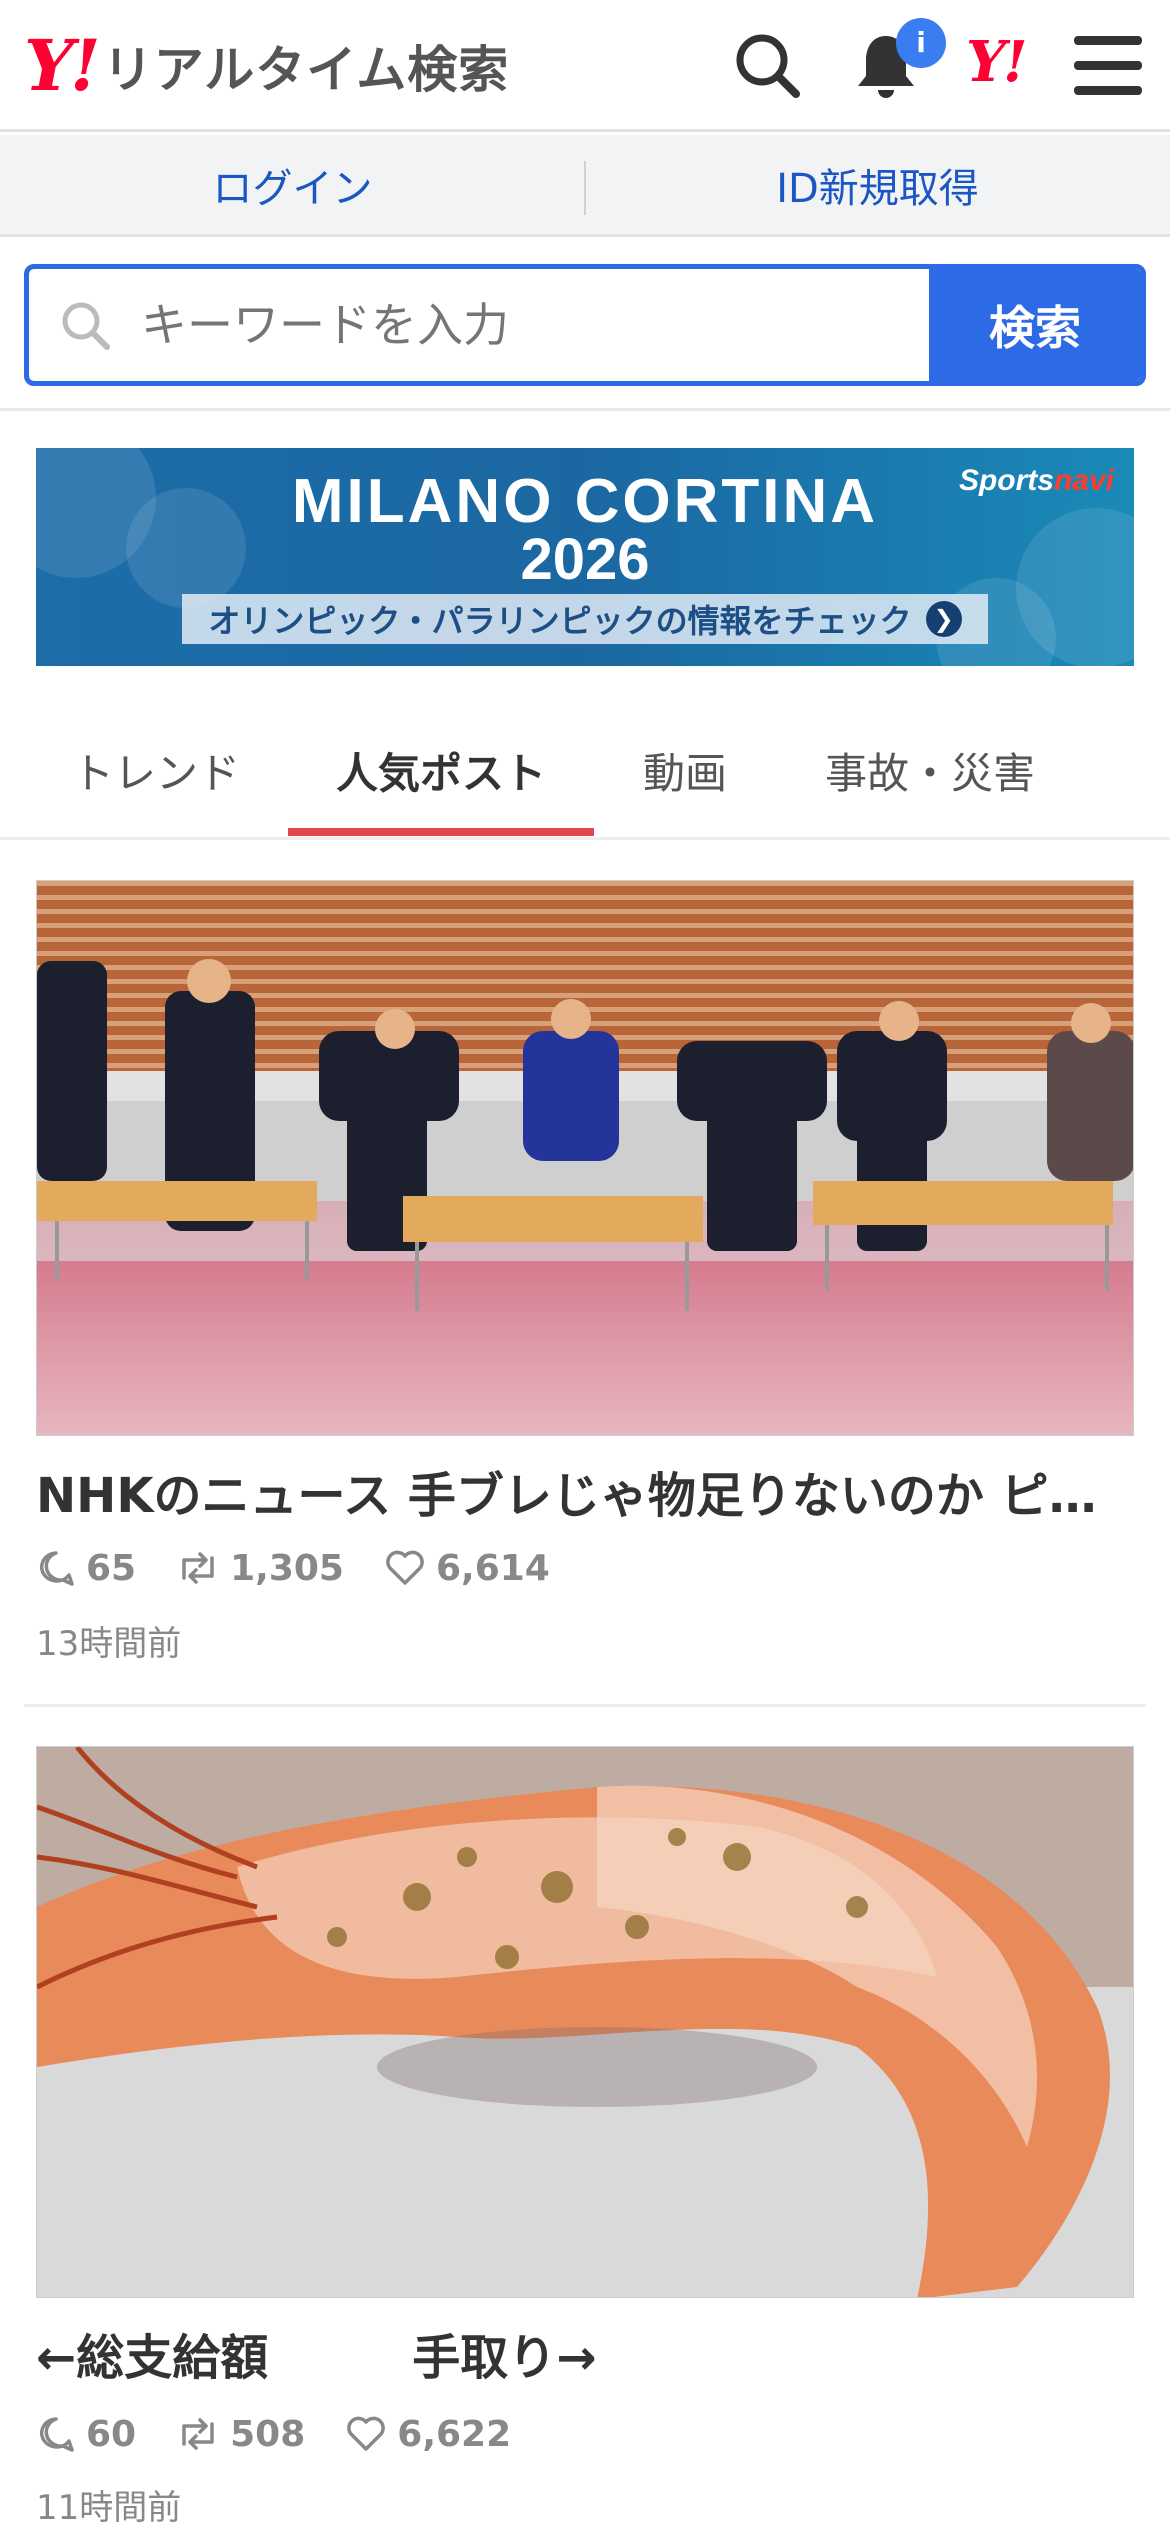  I want to click on login-divider, so click(585, 188).